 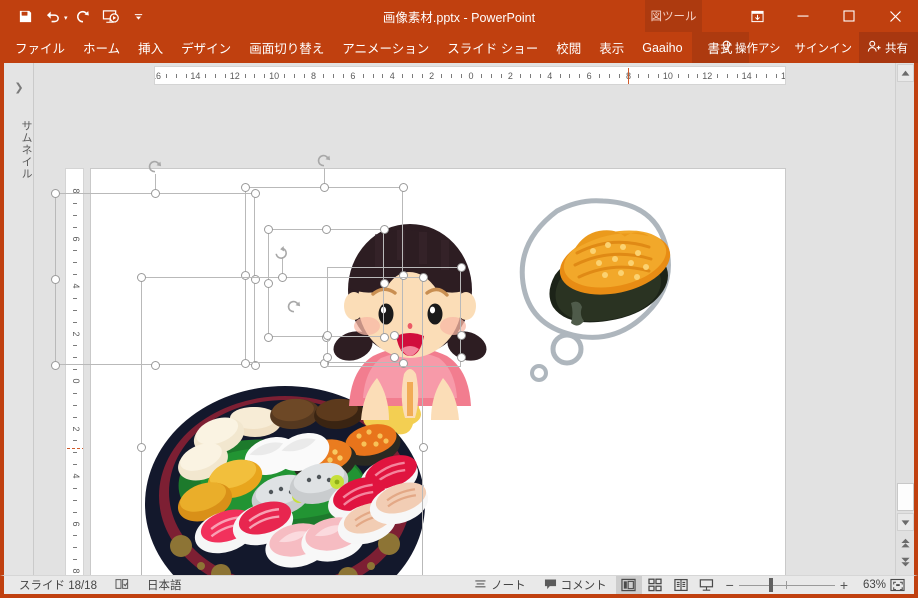 What do you see at coordinates (19, 87) in the screenshot?
I see `chevron-right-icon: ❯` at bounding box center [19, 87].